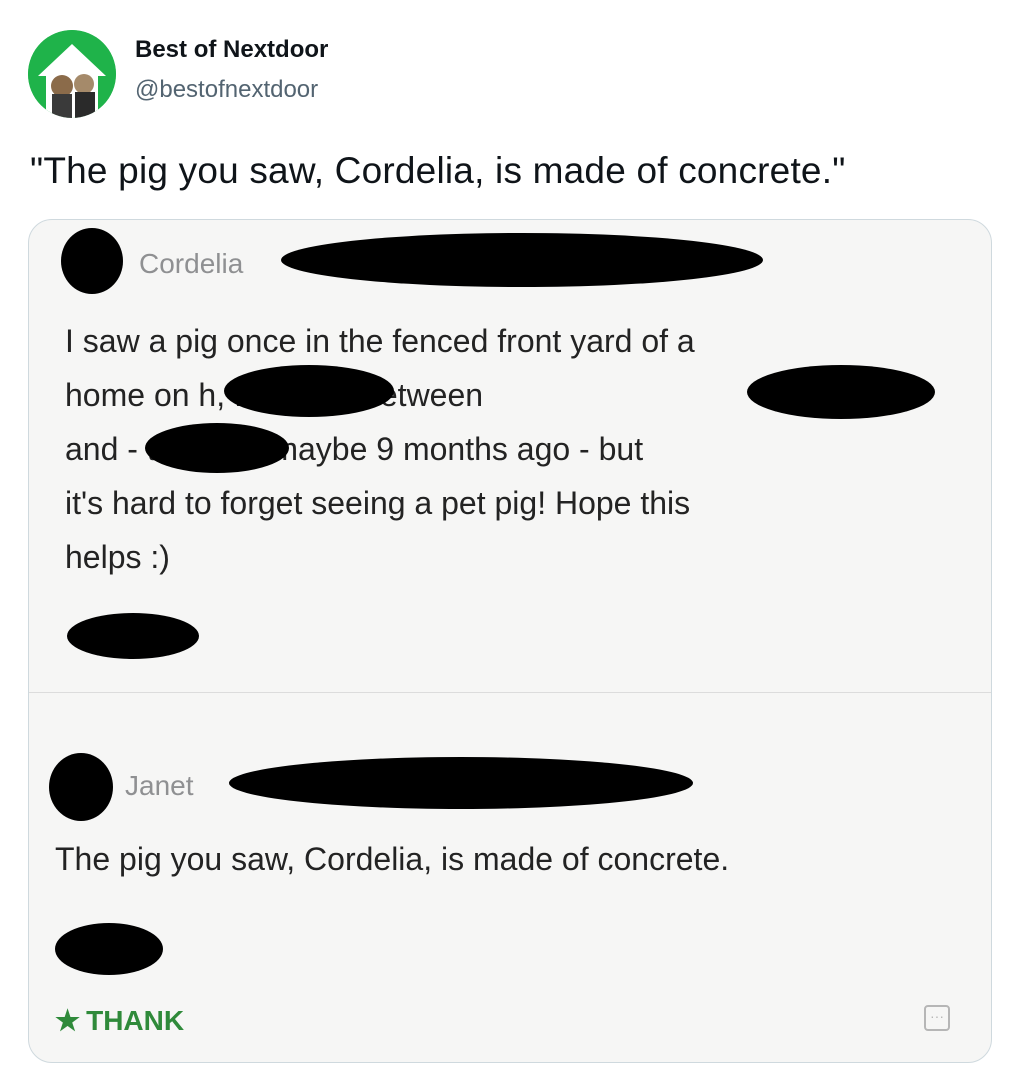  I want to click on avatar, so click(72, 74).